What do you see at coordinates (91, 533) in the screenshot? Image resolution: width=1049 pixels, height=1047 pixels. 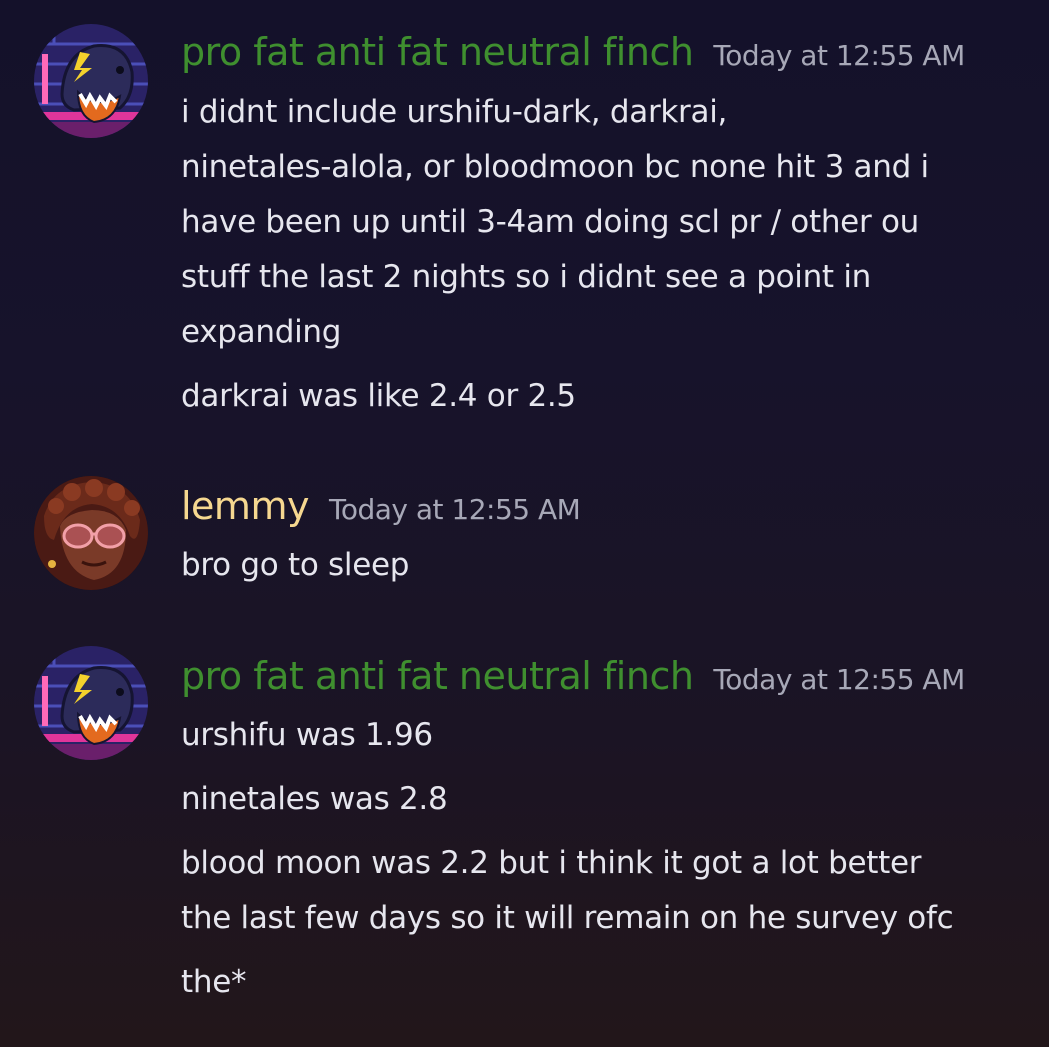 I see `person-with-glasses-avatar-icon` at bounding box center [91, 533].